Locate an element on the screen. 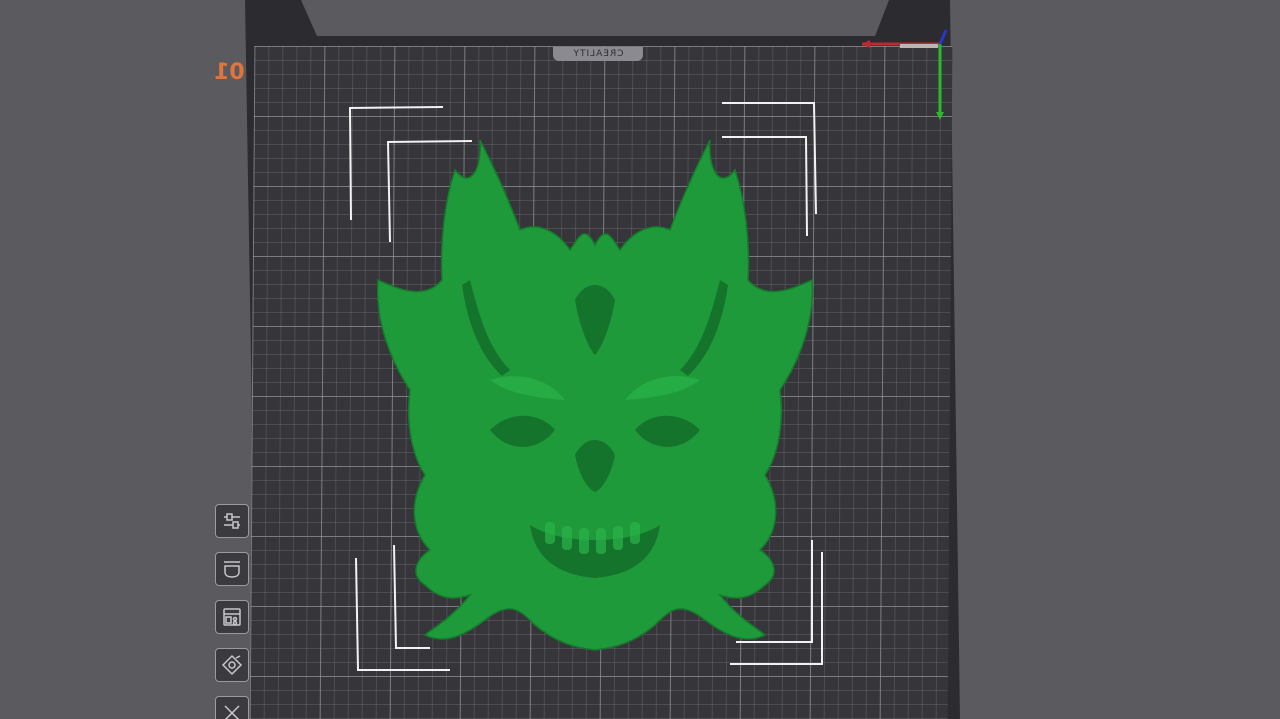  tool-button-support is located at coordinates (232, 569).